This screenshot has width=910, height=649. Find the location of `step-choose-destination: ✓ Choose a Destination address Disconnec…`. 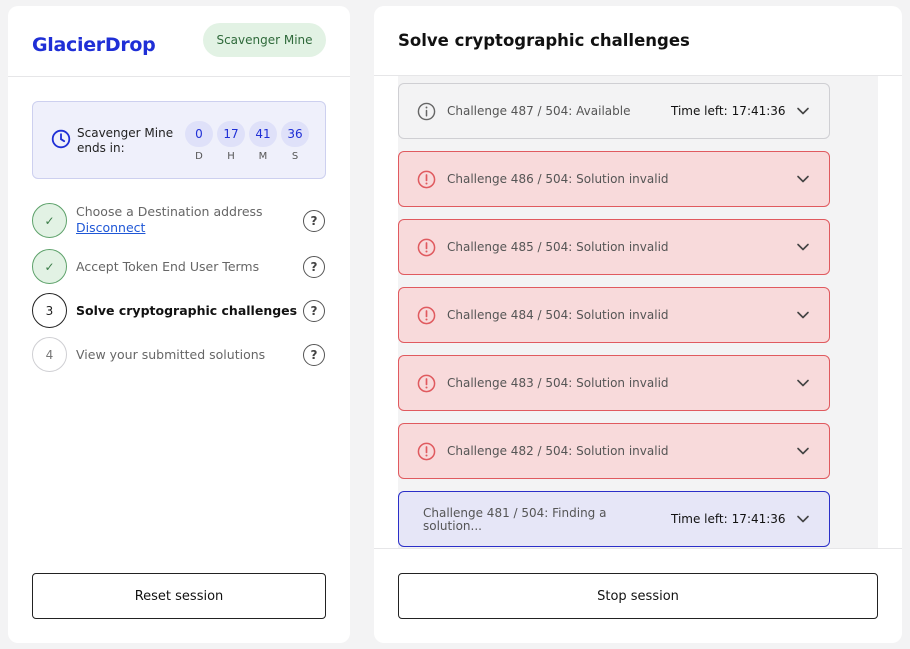

step-choose-destination: ✓ Choose a Destination address Disconnec… is located at coordinates (182, 221).